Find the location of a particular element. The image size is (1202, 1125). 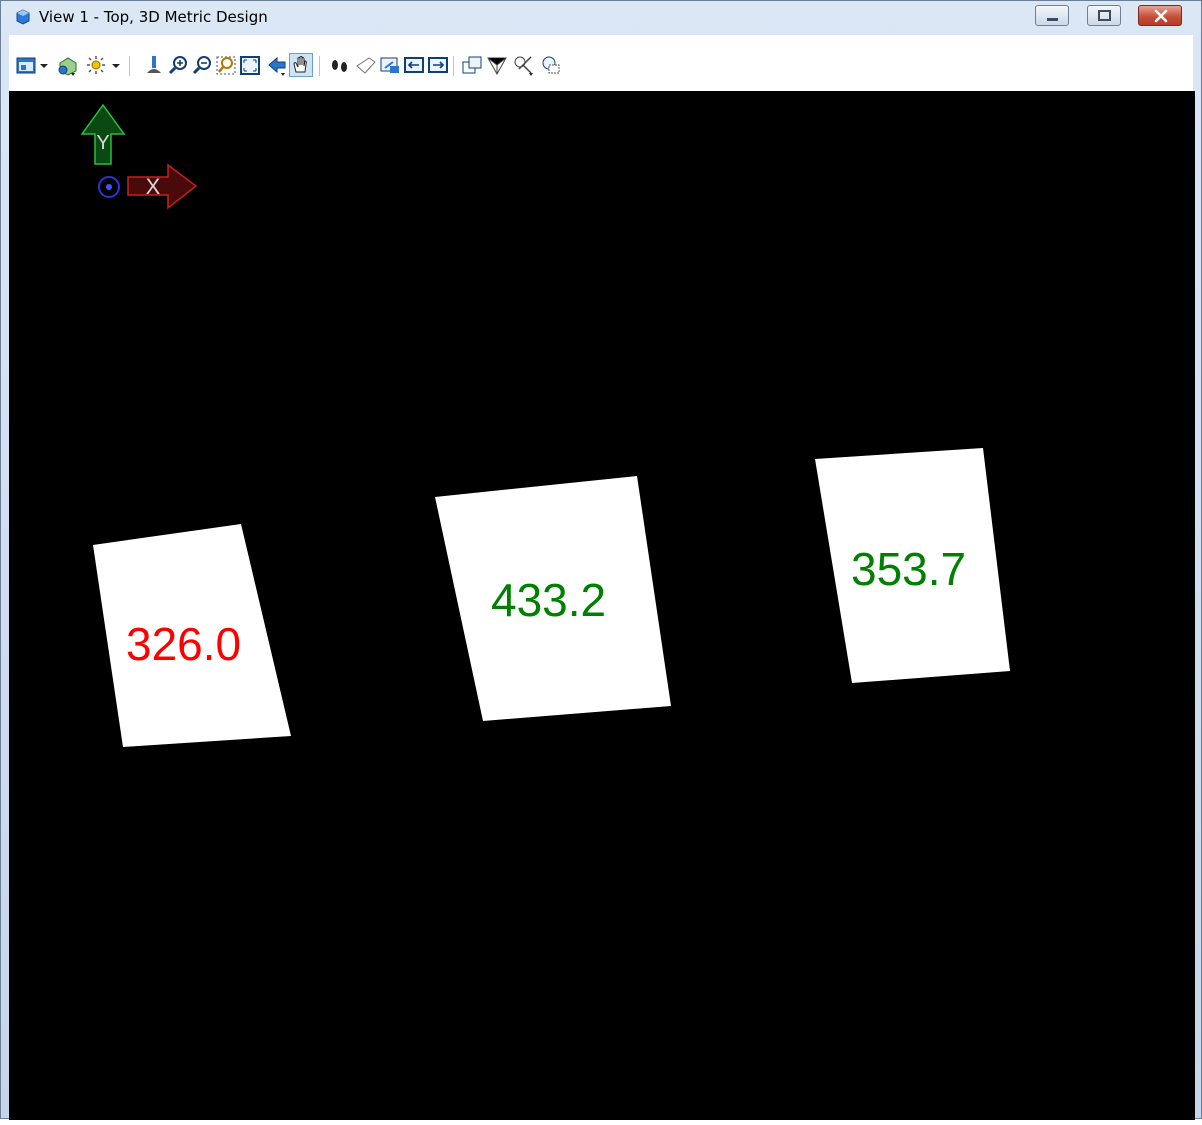

change-view-perspective-icon is located at coordinates (524, 65).